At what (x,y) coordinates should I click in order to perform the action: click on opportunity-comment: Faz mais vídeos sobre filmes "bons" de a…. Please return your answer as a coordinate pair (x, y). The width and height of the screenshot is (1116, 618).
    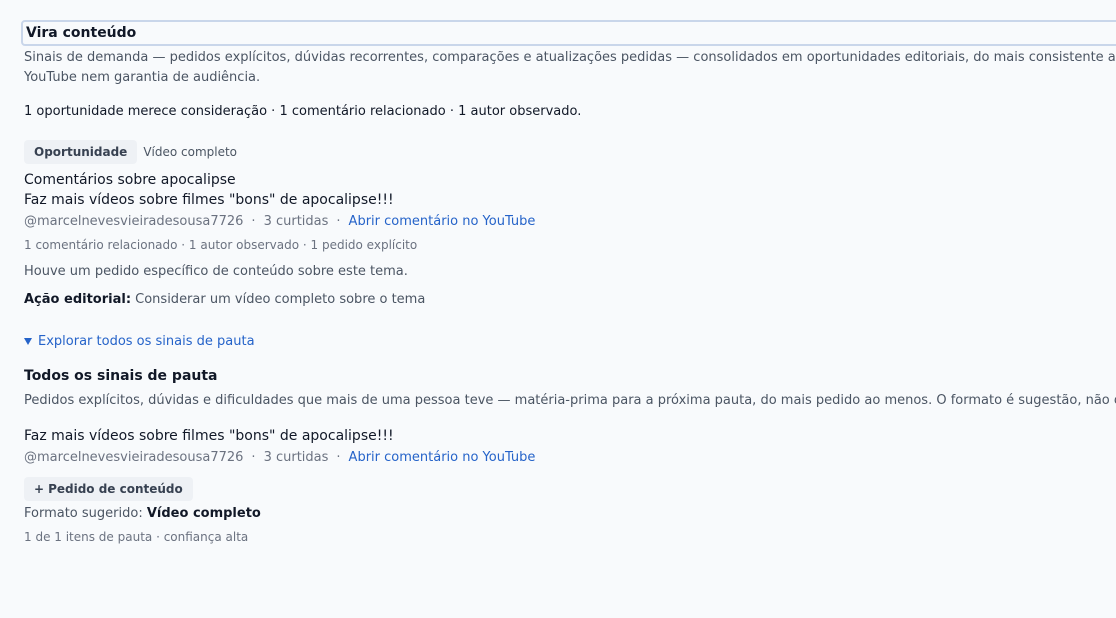
    Looking at the image, I should click on (209, 200).